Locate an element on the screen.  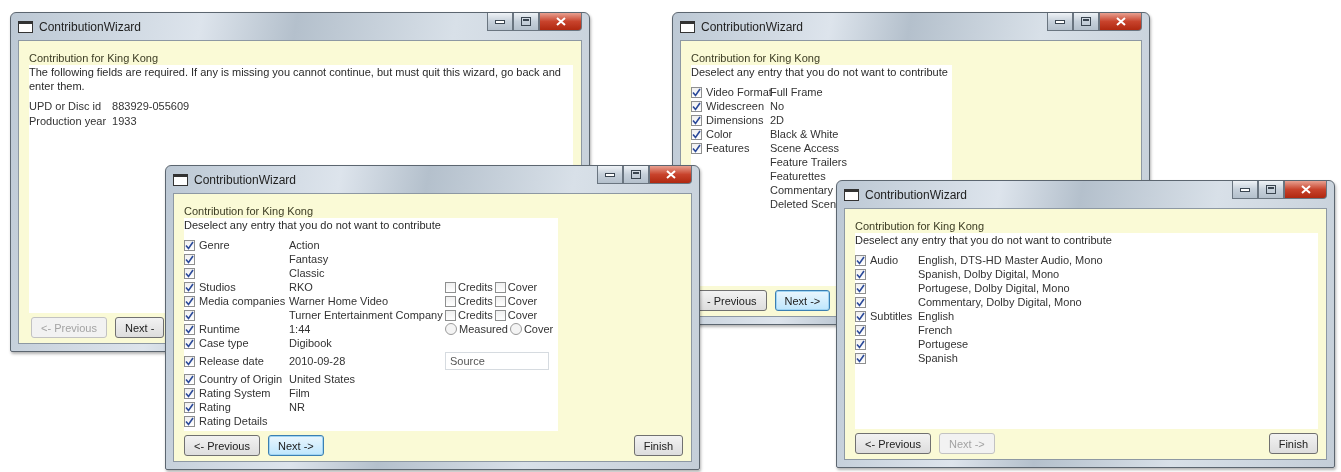
entry-value: Classic is located at coordinates (307, 273).